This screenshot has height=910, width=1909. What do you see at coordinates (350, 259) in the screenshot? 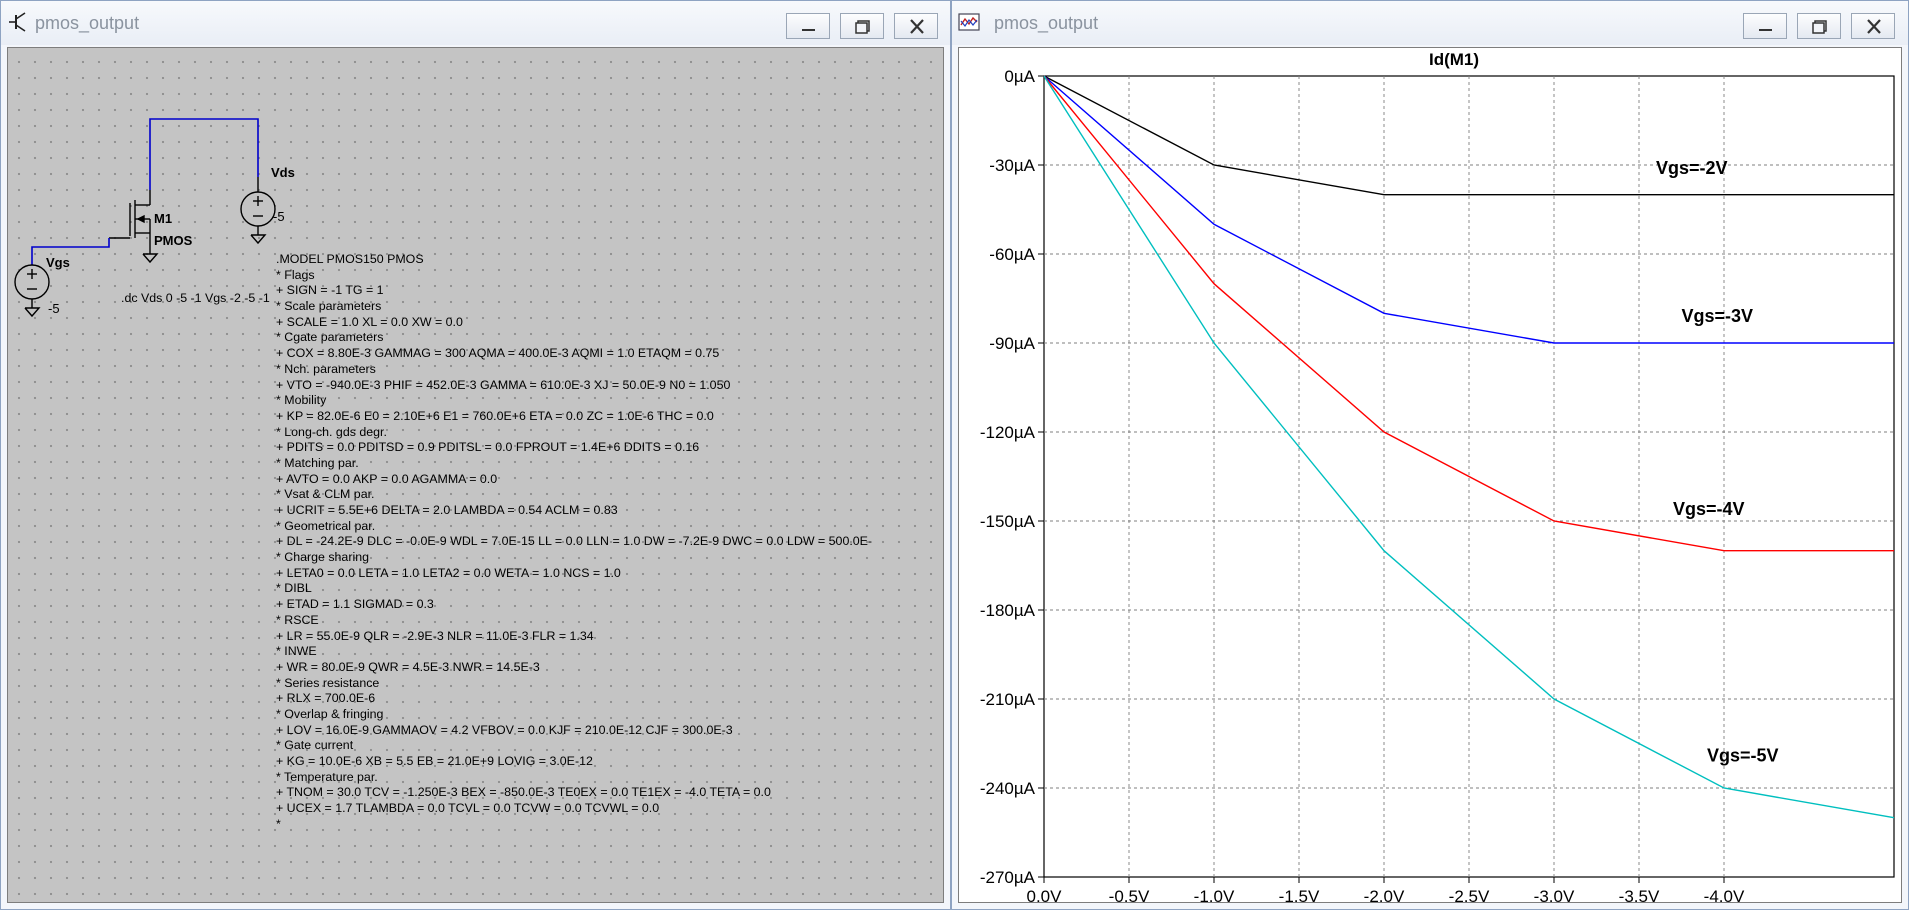
I see `spice-line: .MODEL PMOS150 PMOS` at bounding box center [350, 259].